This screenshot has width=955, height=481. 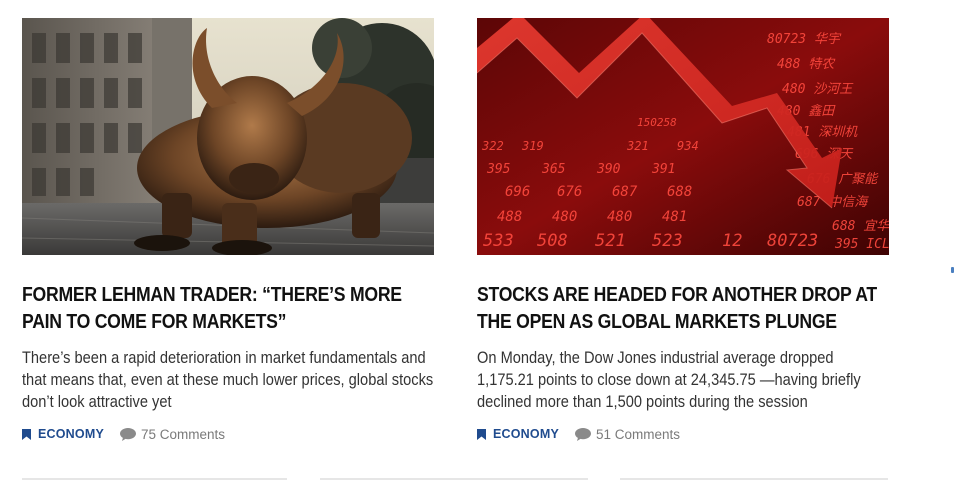 I want to click on ticker-number: 687, so click(x=625, y=192).